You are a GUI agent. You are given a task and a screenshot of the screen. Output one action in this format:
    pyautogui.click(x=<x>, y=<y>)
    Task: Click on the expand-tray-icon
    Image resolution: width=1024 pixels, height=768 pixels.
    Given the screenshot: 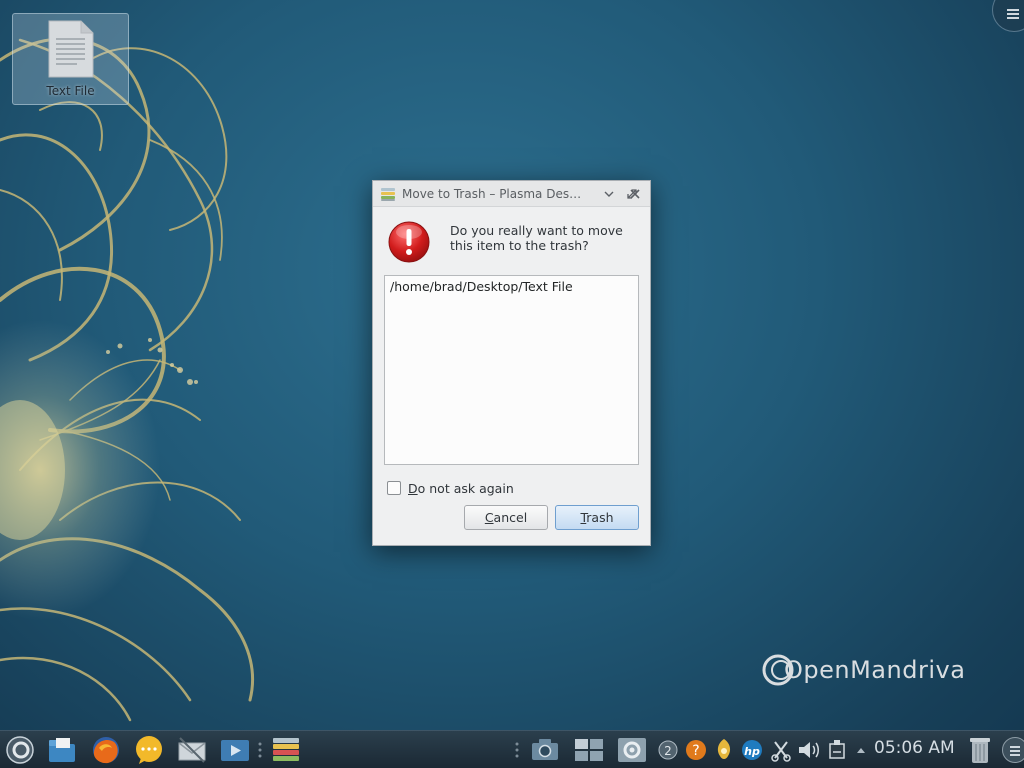 What is the action you would take?
    pyautogui.click(x=861, y=750)
    